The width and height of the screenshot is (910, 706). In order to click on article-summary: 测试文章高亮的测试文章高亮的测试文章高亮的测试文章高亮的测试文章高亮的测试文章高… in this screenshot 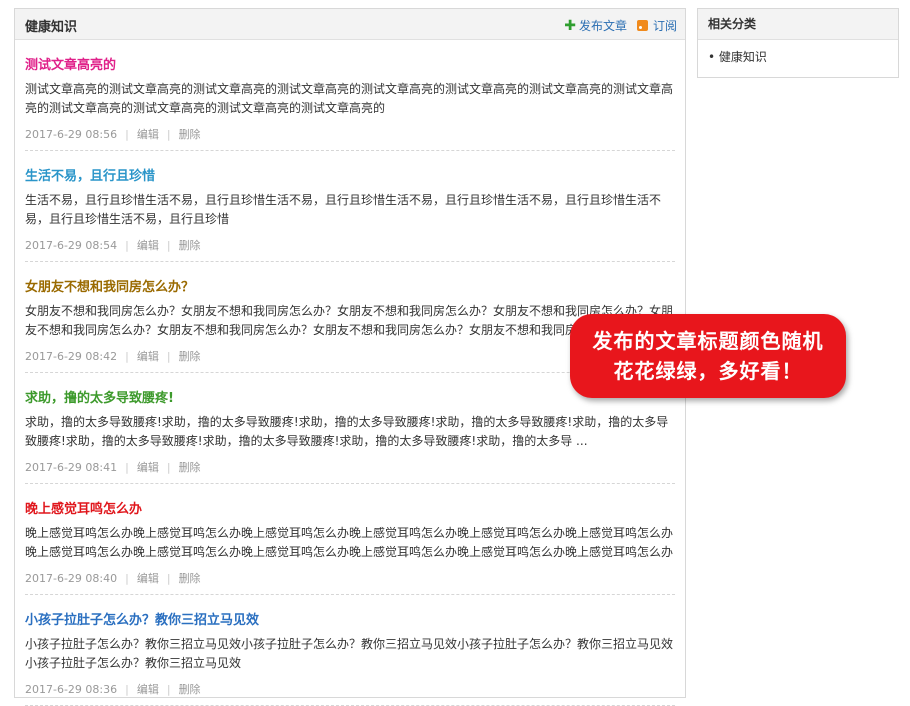, I will do `click(349, 98)`.